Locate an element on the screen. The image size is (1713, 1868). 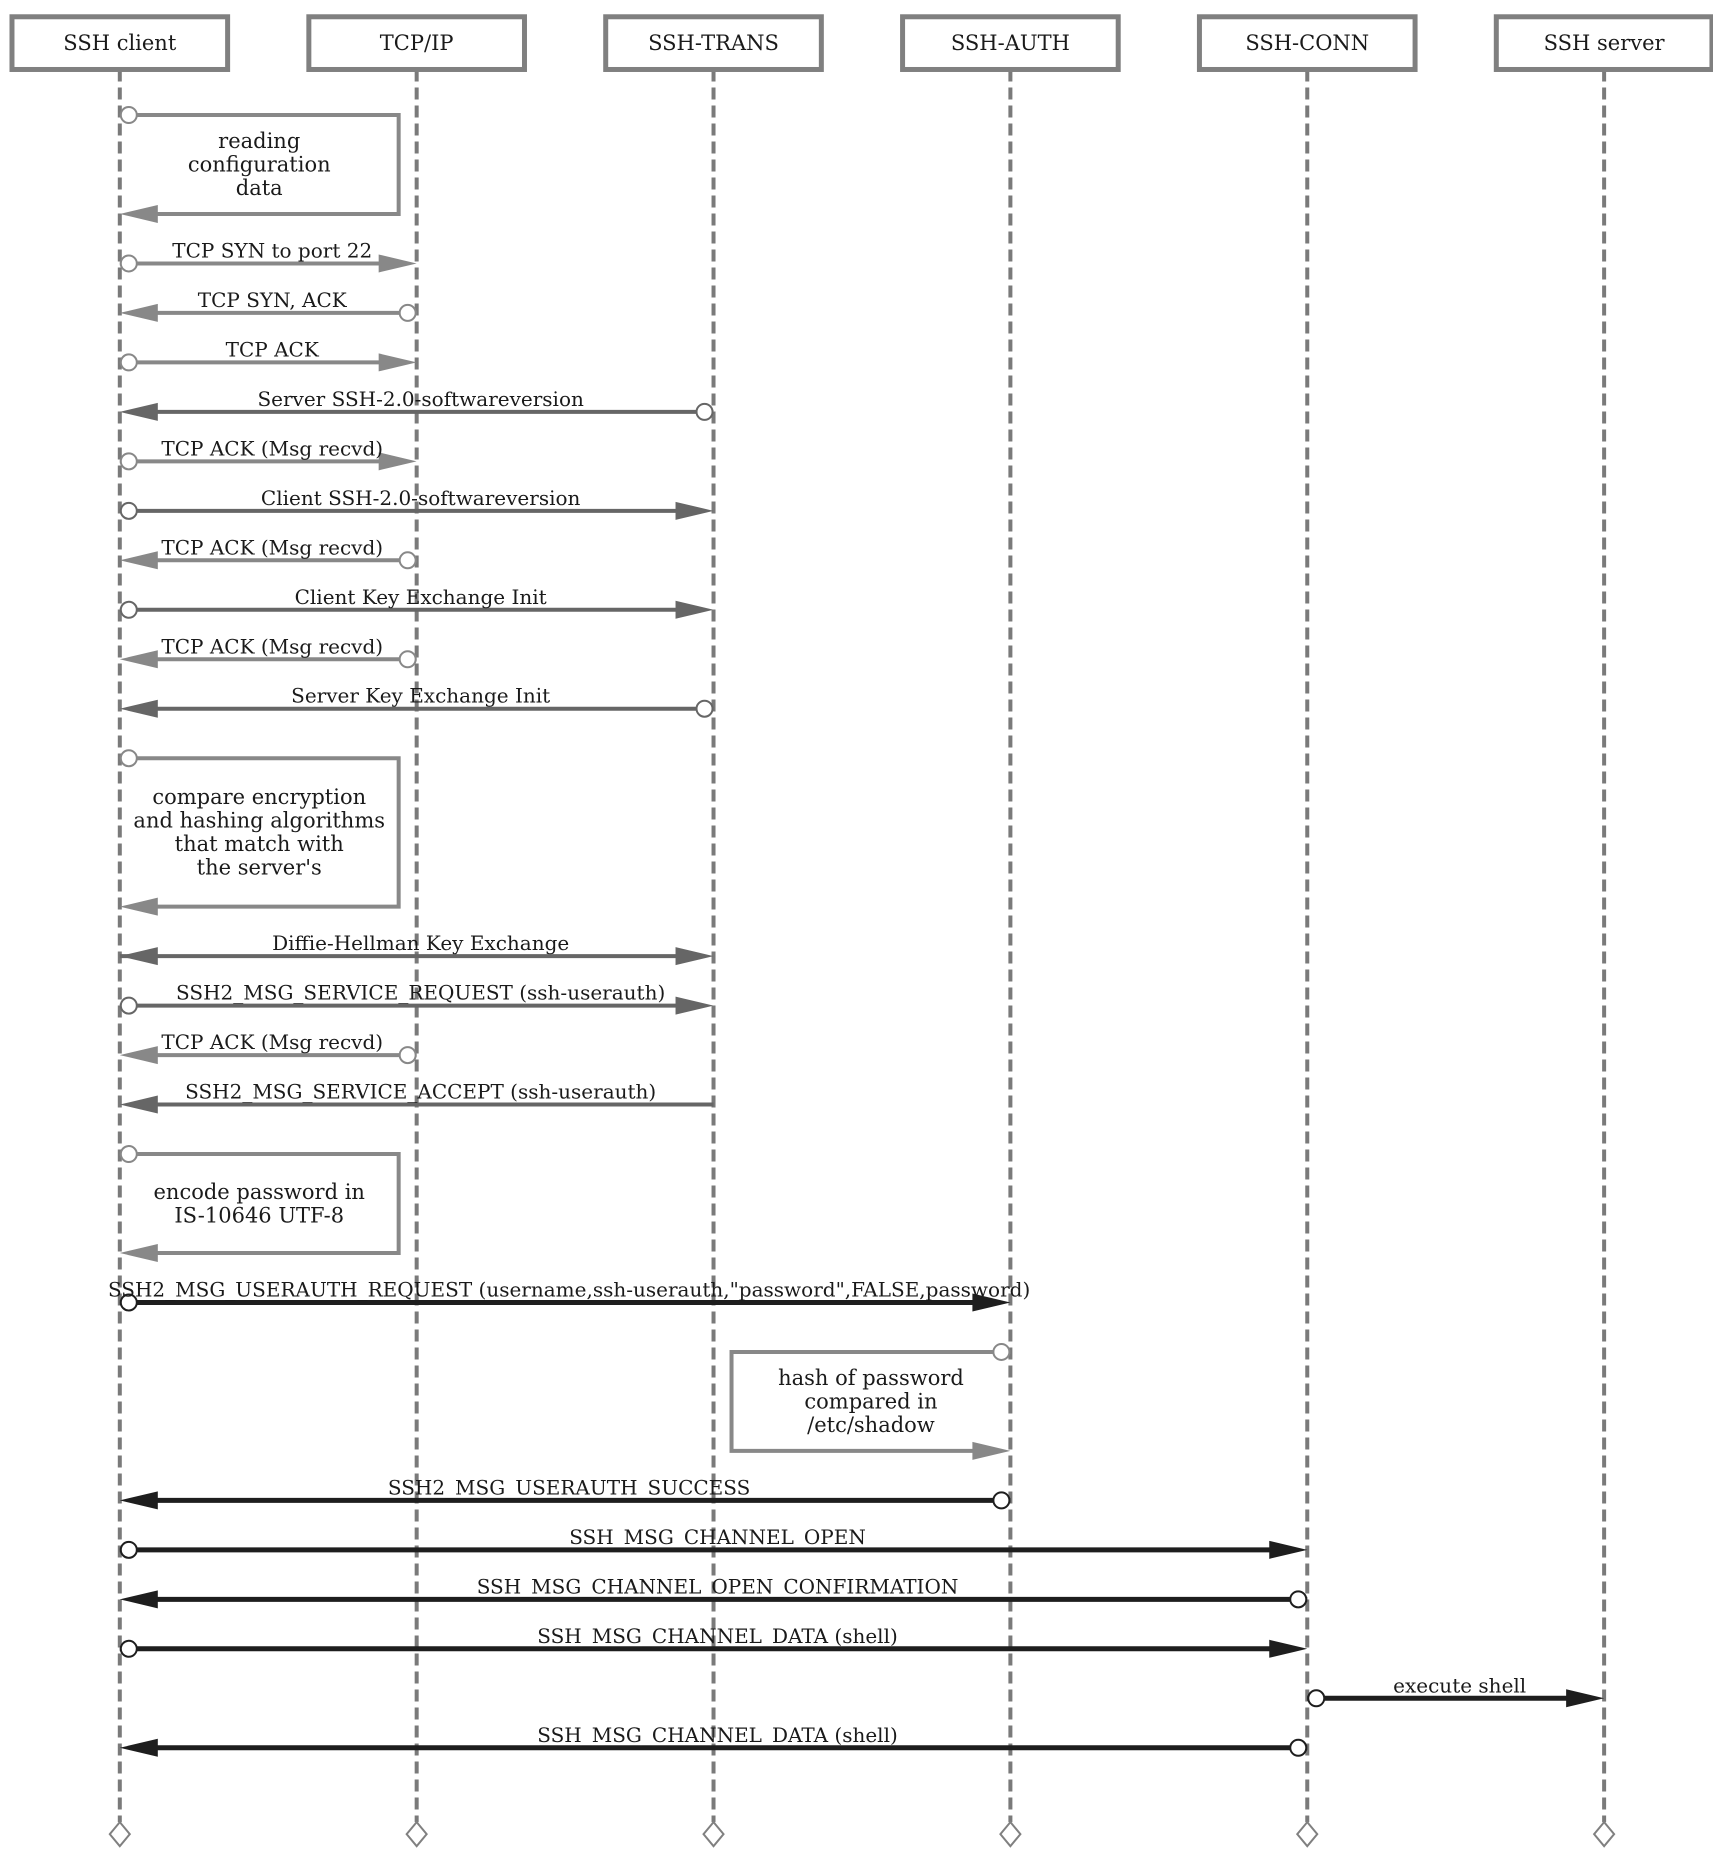
actor-label: TCP/IP is located at coordinates (417, 43).